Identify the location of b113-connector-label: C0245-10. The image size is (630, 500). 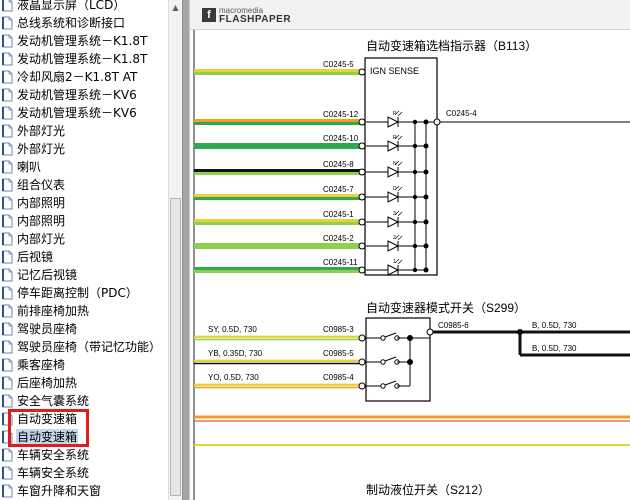
(341, 138).